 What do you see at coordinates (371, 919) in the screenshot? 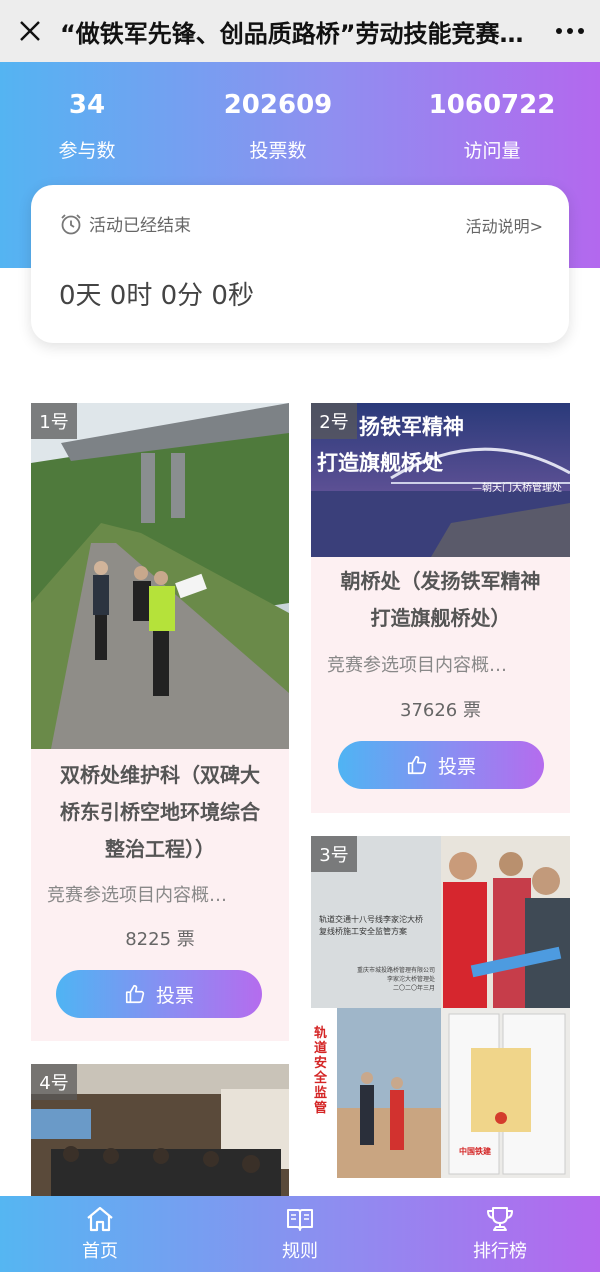
I see `doc-text: 轨道交通十八号线李家沱大桥` at bounding box center [371, 919].